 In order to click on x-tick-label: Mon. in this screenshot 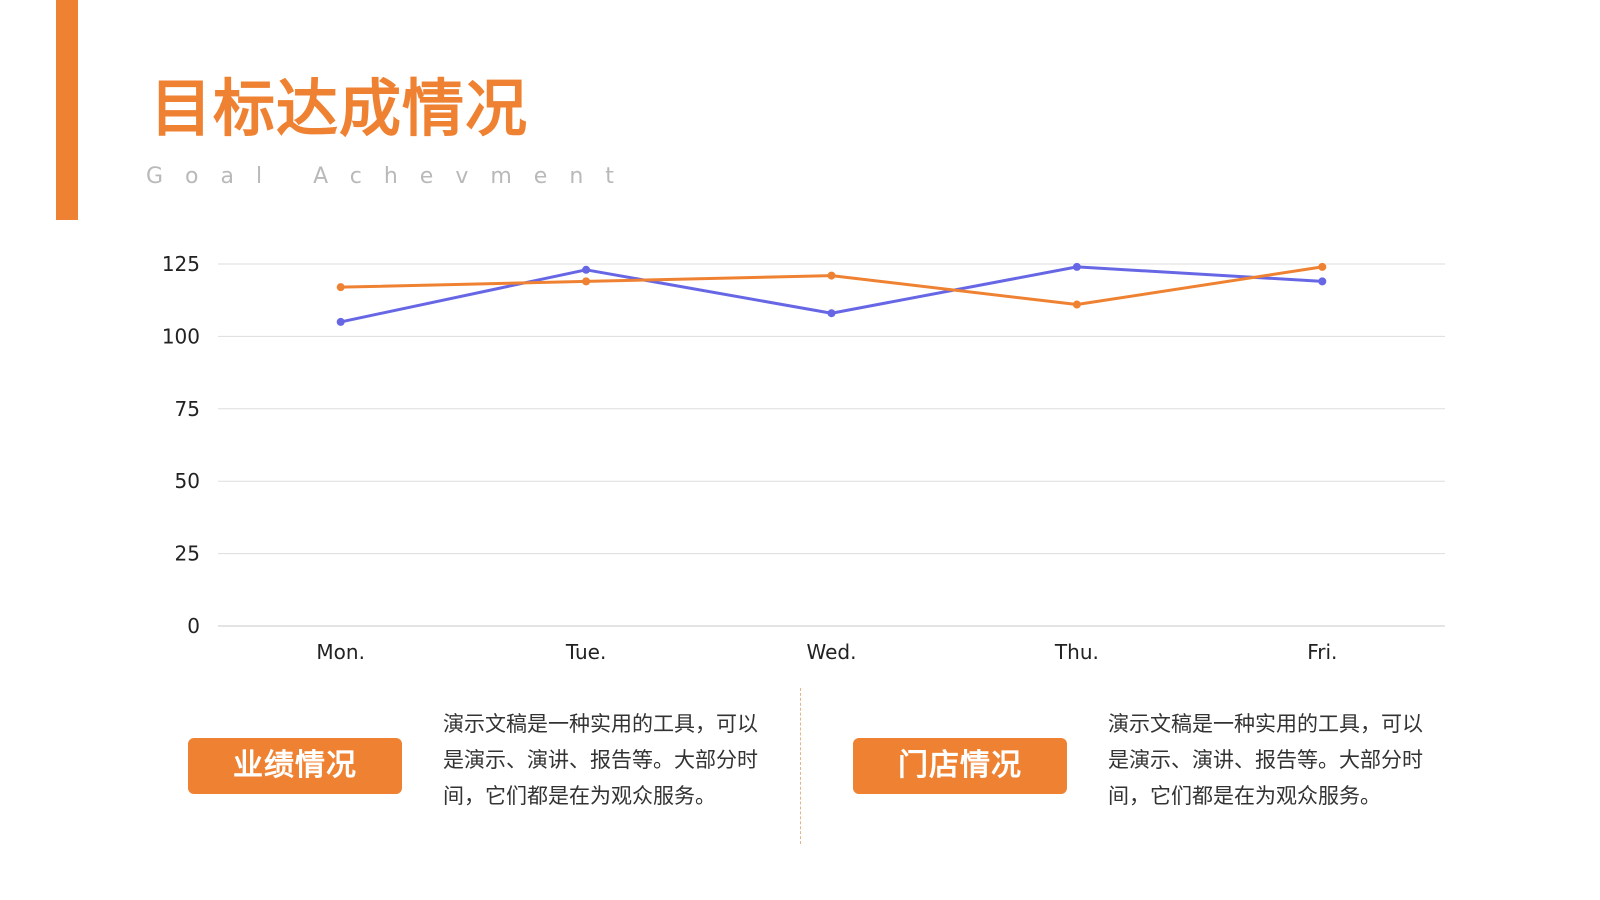, I will do `click(340, 652)`.